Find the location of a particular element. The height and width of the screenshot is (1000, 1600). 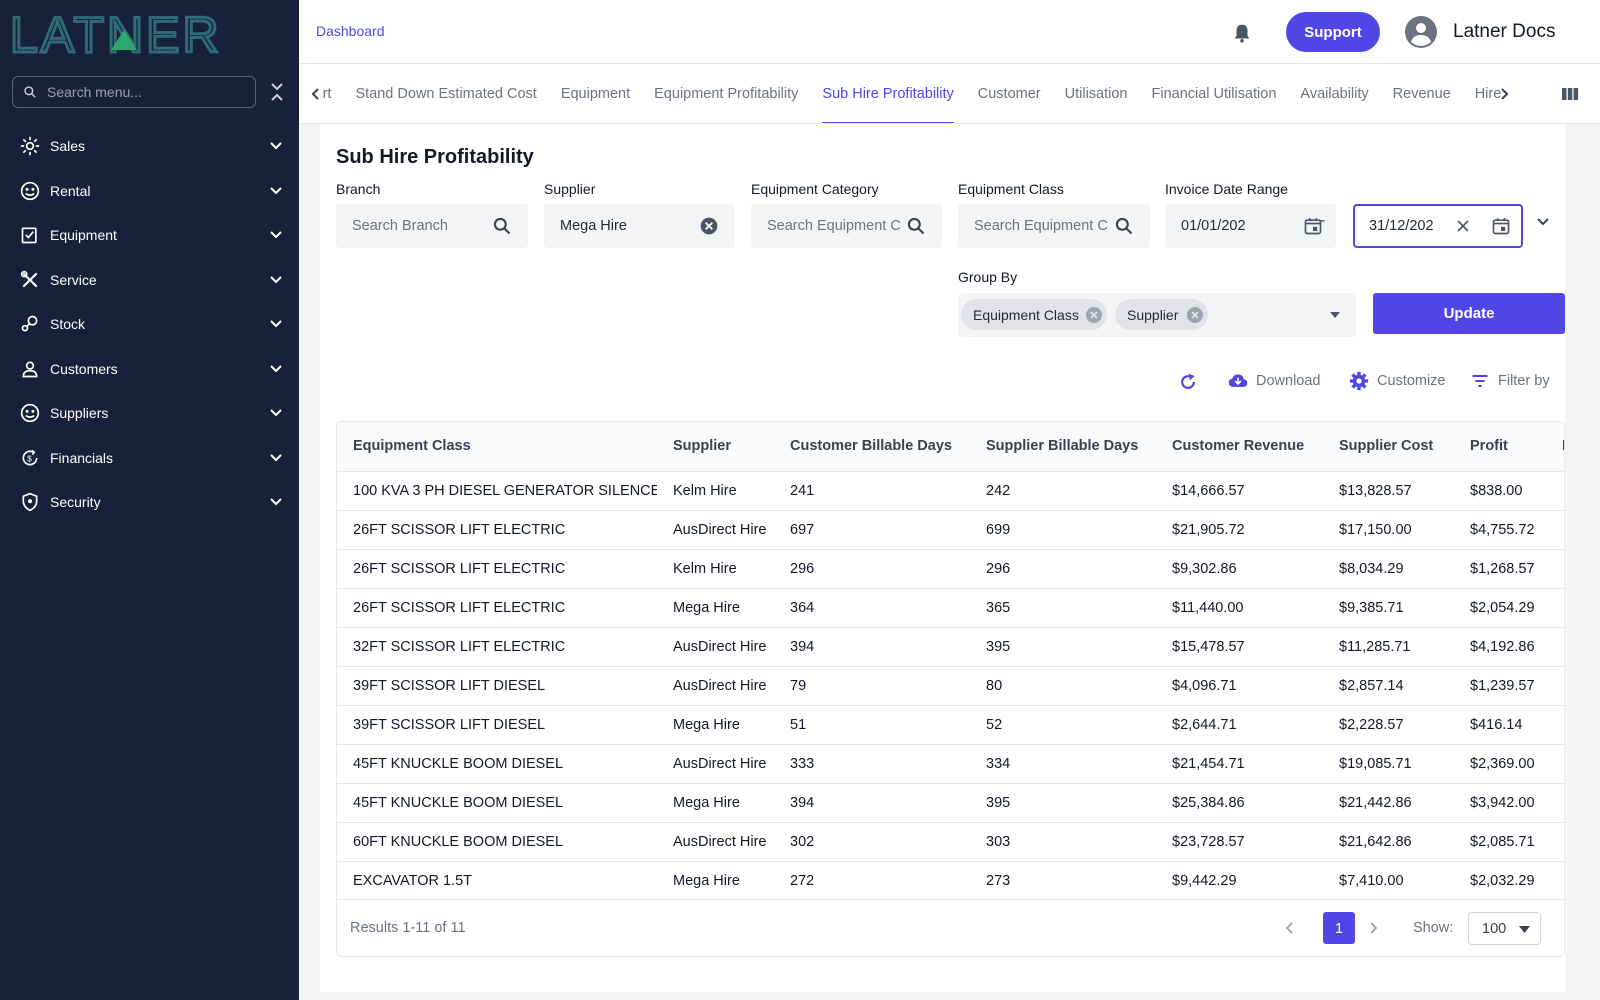

latner-logo: LATNER is located at coordinates (145, 32).